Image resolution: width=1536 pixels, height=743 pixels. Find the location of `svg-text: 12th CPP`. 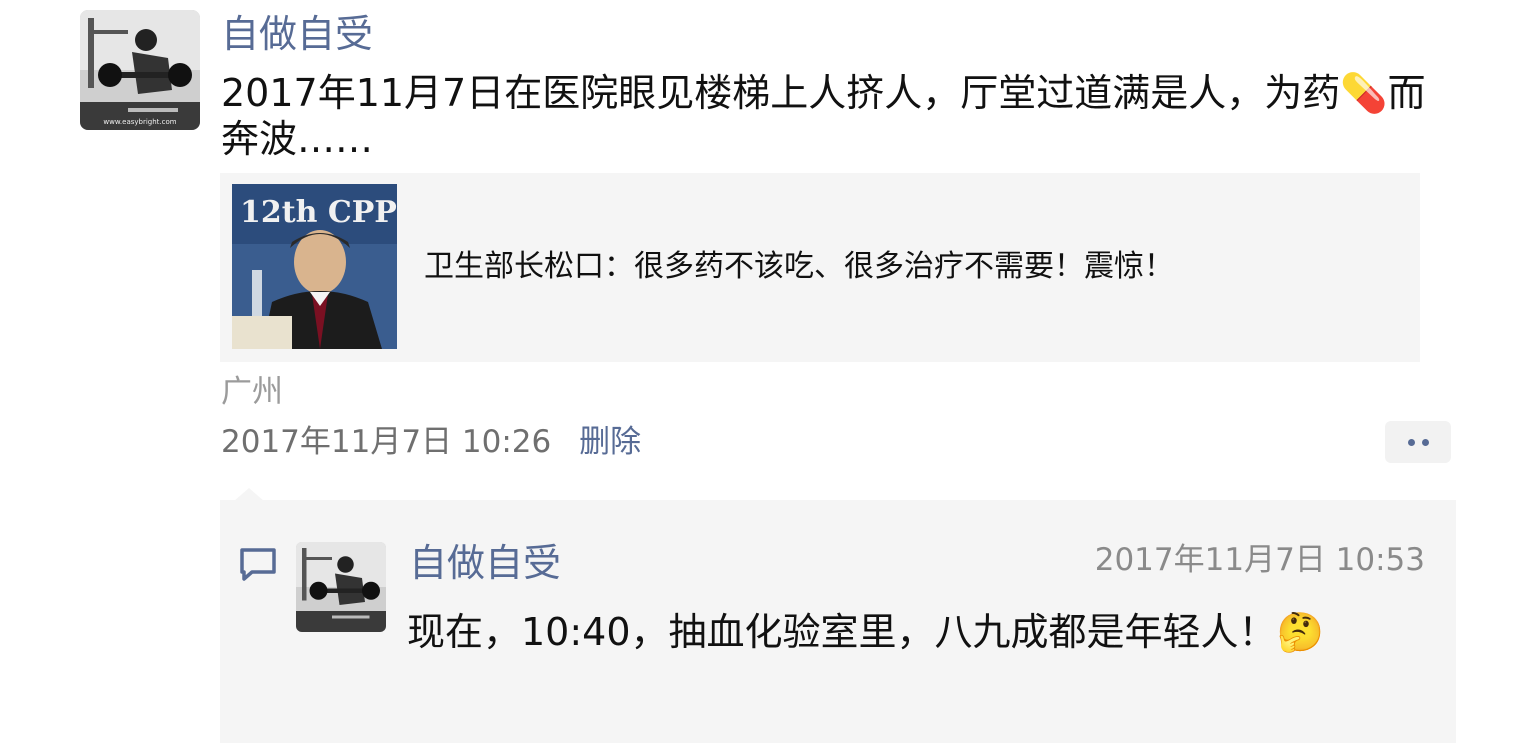

svg-text: 12th CPP is located at coordinates (318, 212).